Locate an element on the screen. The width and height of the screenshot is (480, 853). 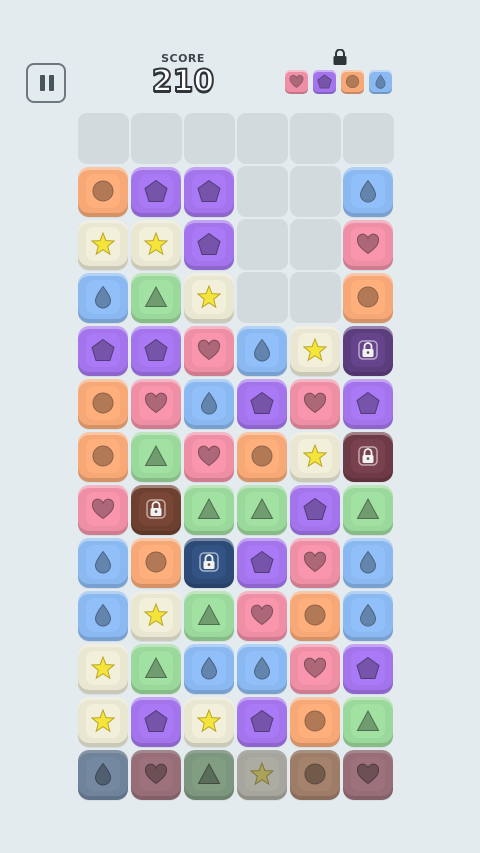
pause-button is located at coordinates (46, 83).